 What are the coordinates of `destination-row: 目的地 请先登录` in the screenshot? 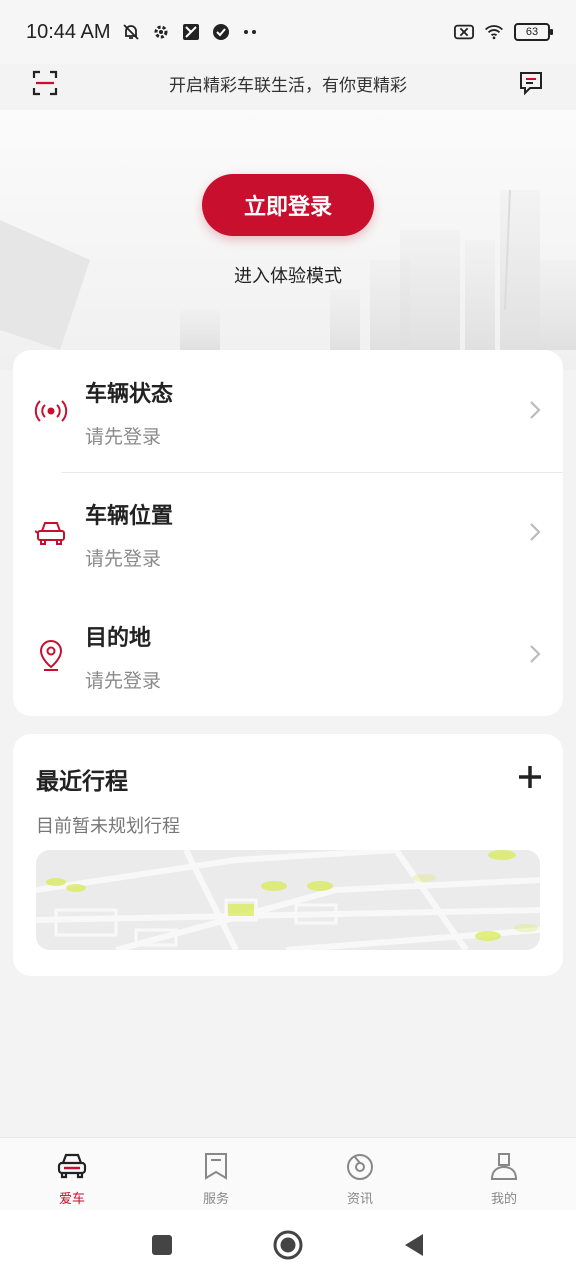 It's located at (288, 655).